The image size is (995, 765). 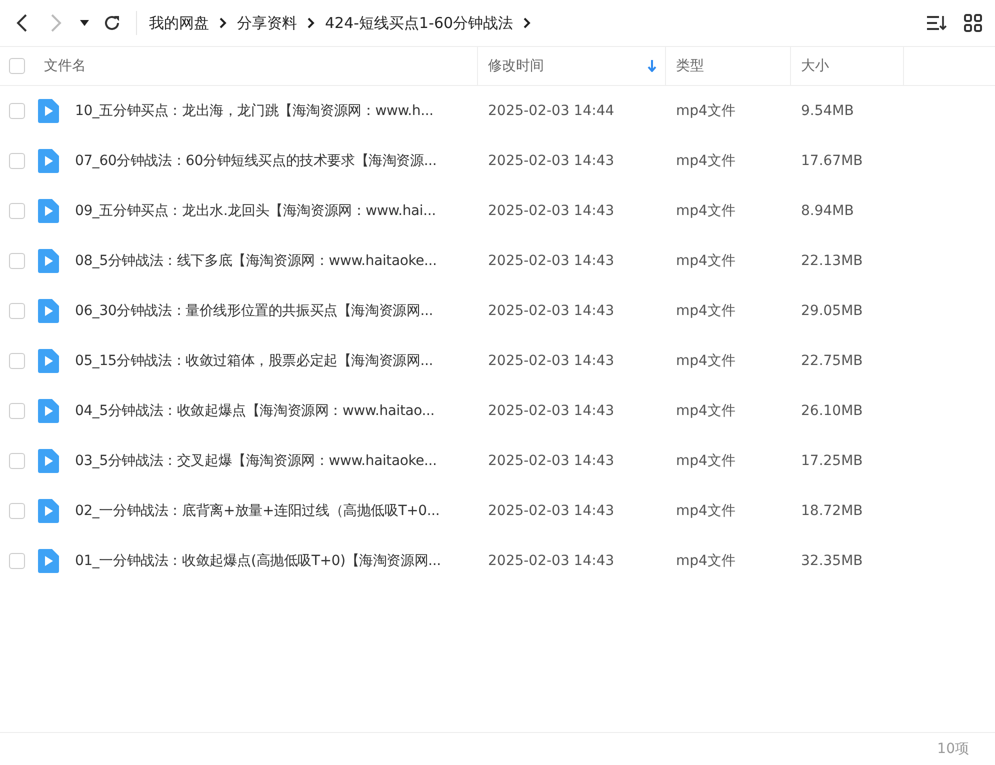 What do you see at coordinates (261, 66) in the screenshot?
I see `column-header: 文件名` at bounding box center [261, 66].